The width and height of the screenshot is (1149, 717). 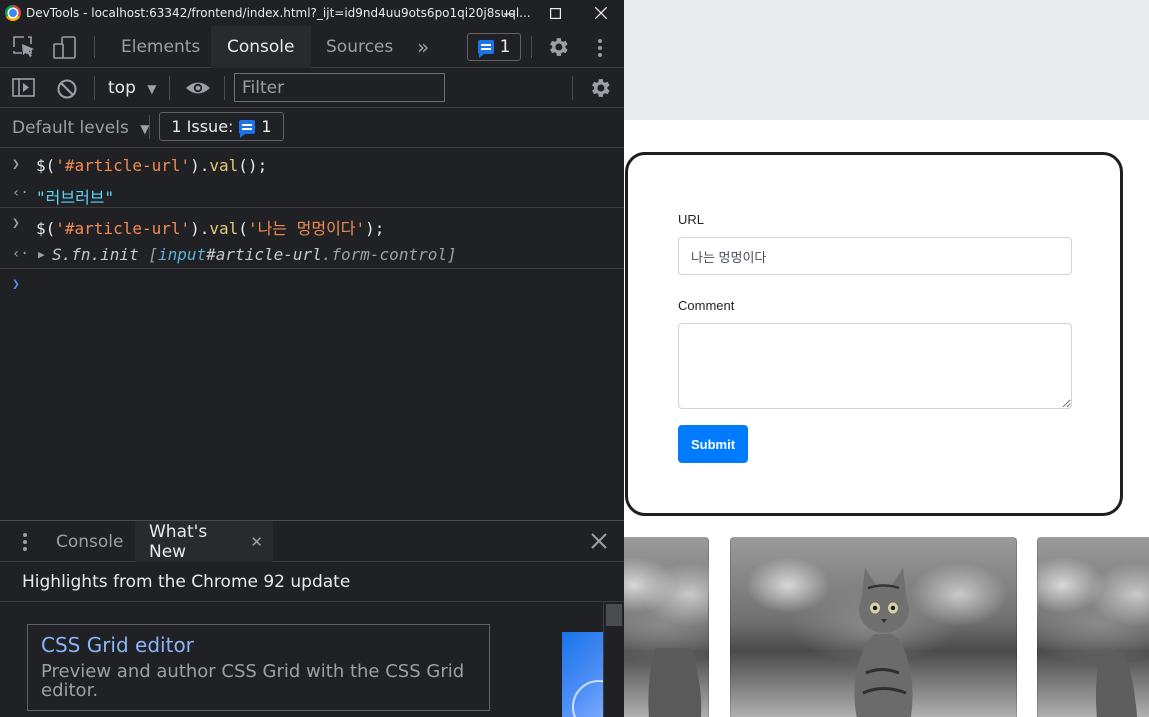 I want to click on panel-scrollbar, so click(x=613, y=659).